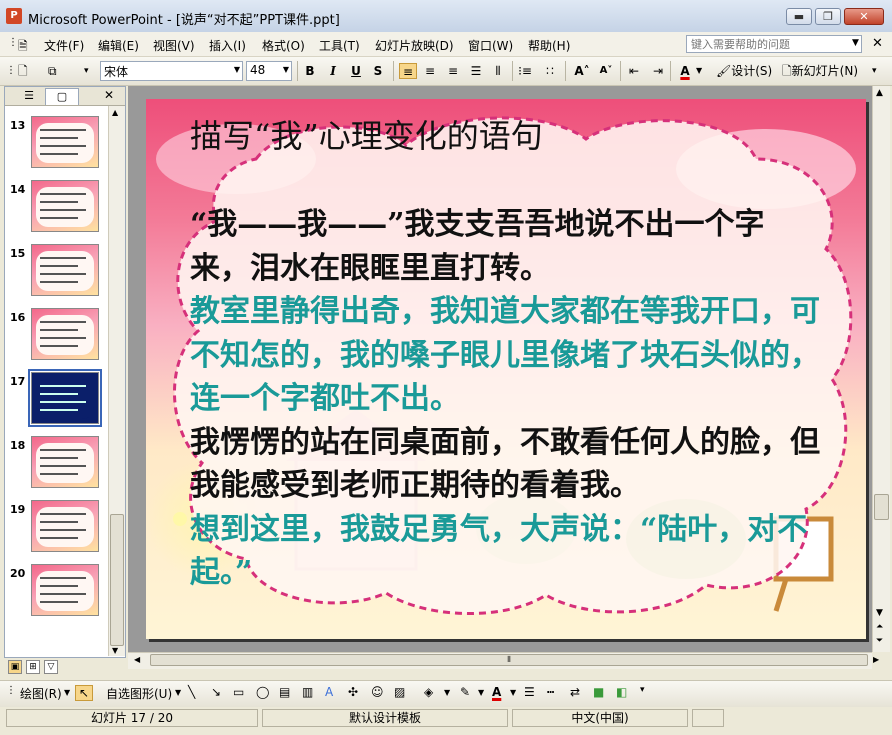  Describe the element at coordinates (333, 71) in the screenshot. I see `italic-button: I` at that location.